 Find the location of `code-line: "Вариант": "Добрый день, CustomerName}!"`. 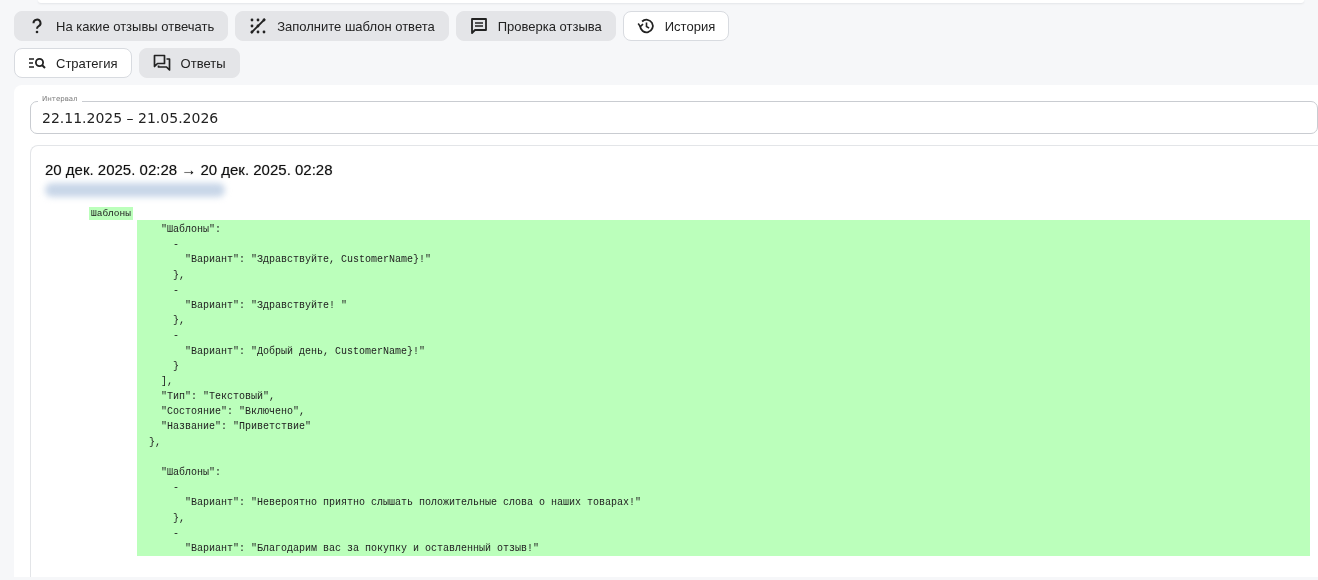

code-line: "Вариант": "Добрый день, CustomerName}!" is located at coordinates (305, 351).